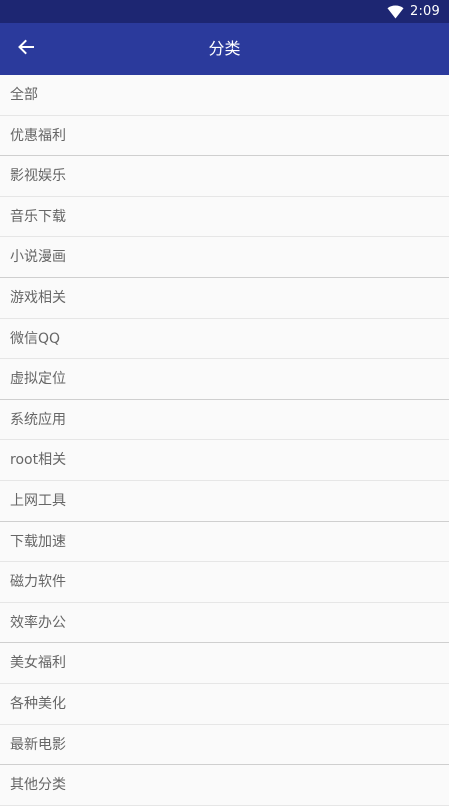 The width and height of the screenshot is (449, 806). I want to click on page-title: 分类, so click(224, 48).